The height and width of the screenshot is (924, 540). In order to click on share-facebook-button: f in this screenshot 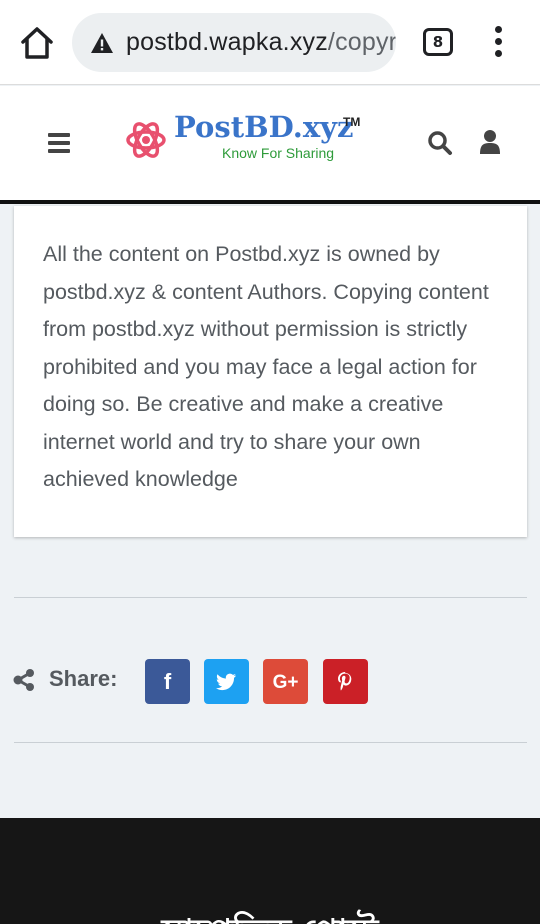, I will do `click(167, 681)`.